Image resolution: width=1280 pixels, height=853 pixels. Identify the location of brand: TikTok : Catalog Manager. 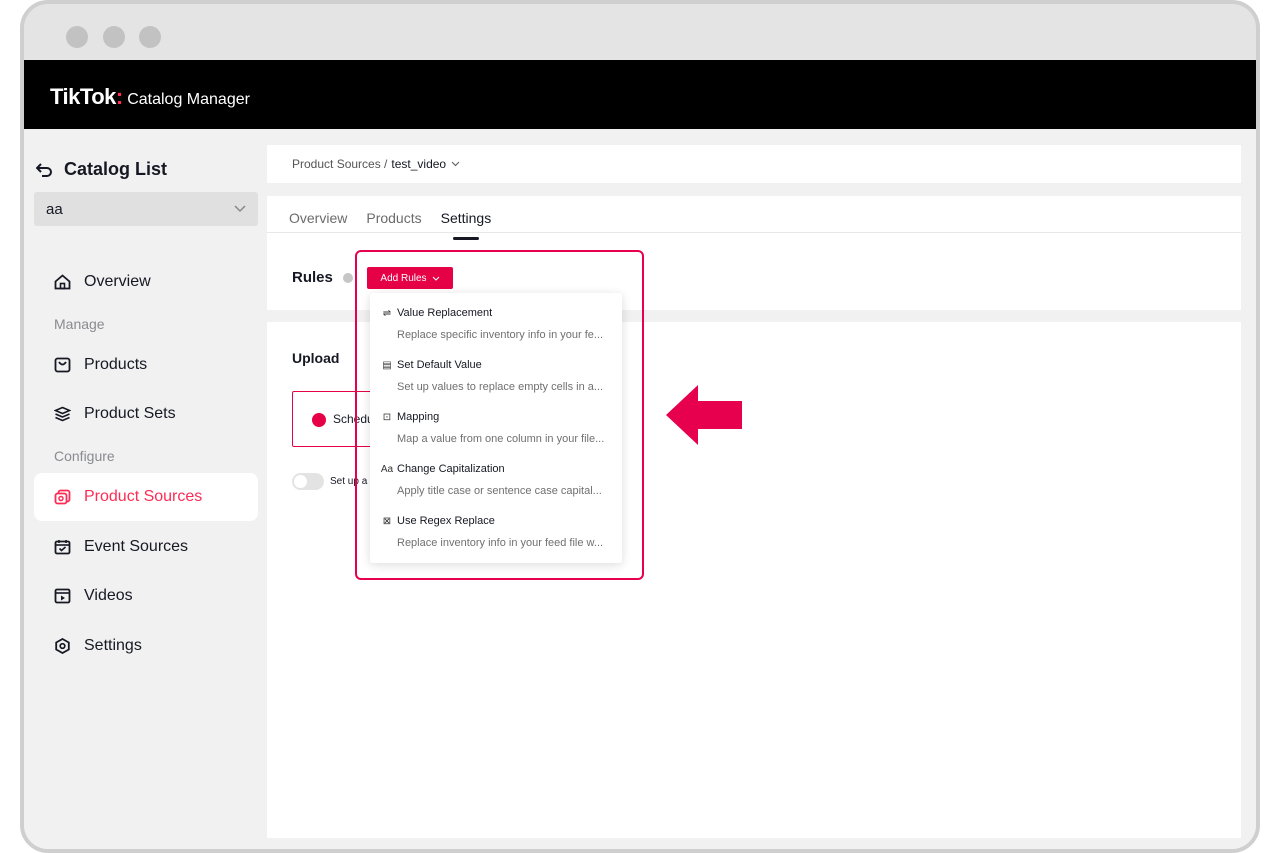
(150, 97).